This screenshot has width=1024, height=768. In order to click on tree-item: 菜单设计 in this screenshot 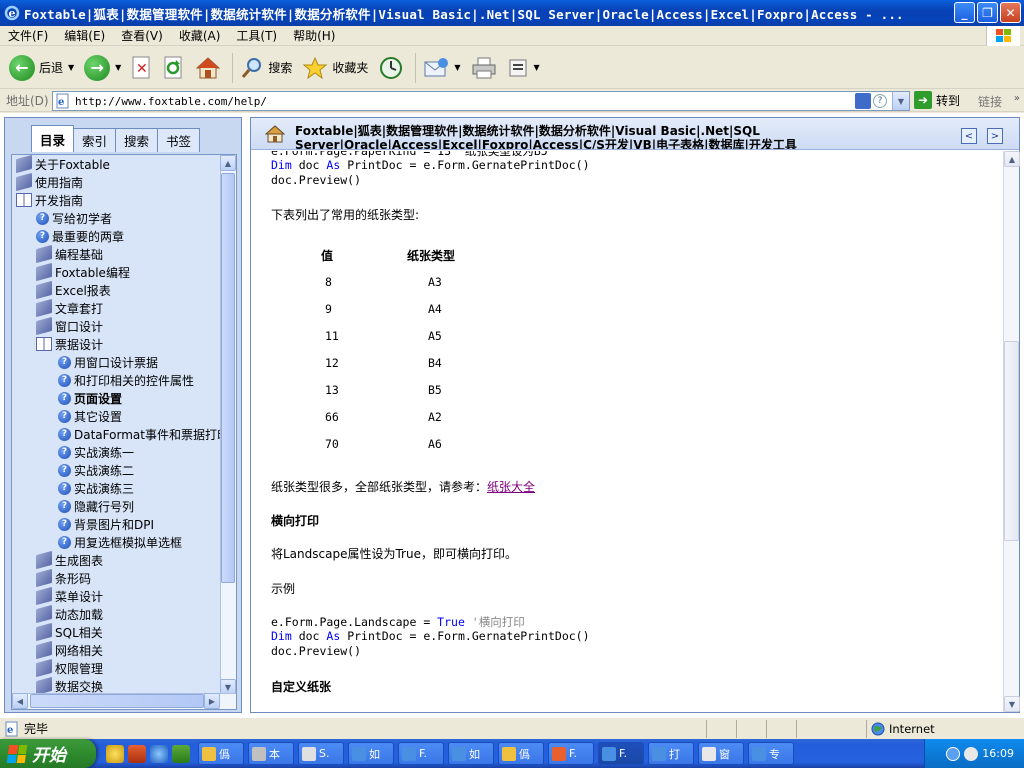, I will do `click(117, 596)`.